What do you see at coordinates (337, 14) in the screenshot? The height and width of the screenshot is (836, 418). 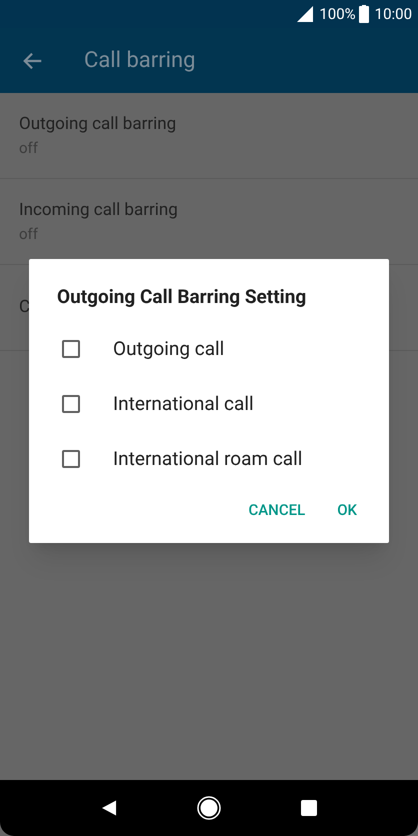 I see `battery-percent: 100%` at bounding box center [337, 14].